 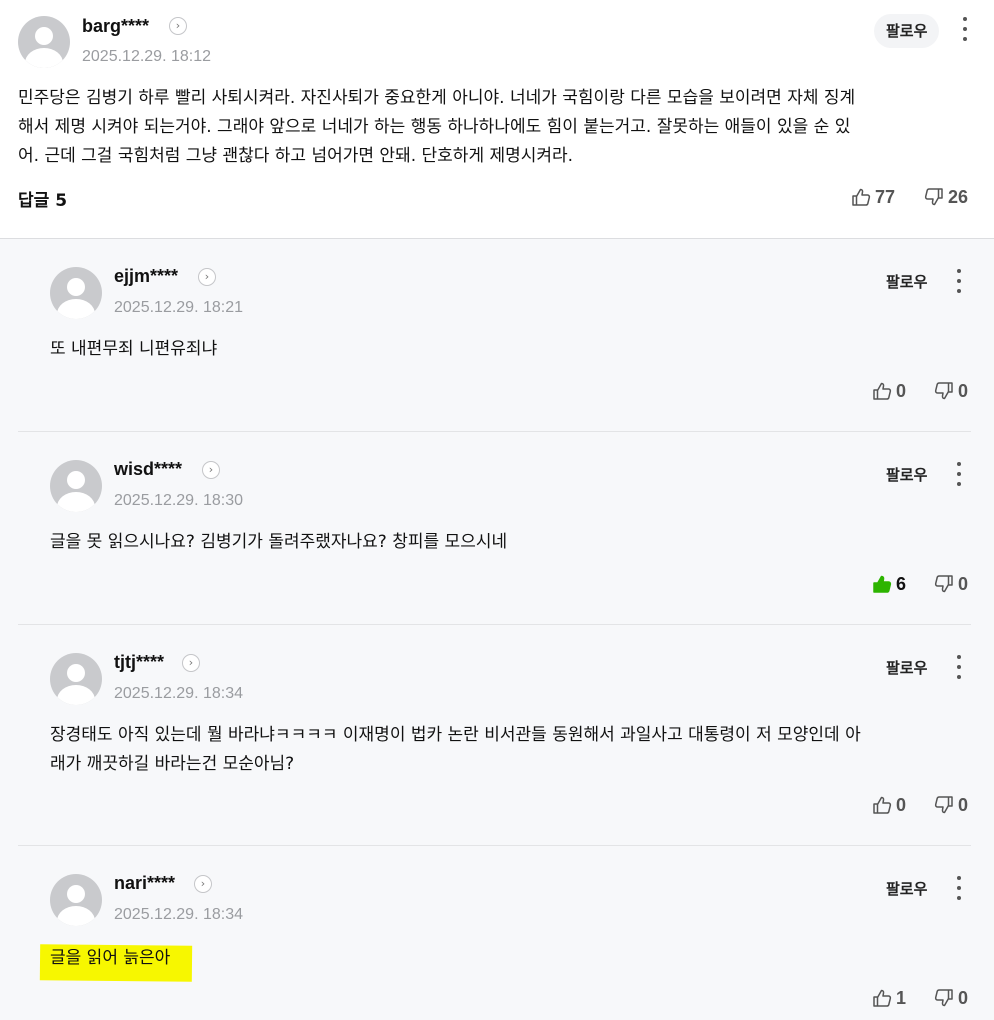 I want to click on comment-text: 또 내편무죄 니편유죄냐, so click(x=134, y=349).